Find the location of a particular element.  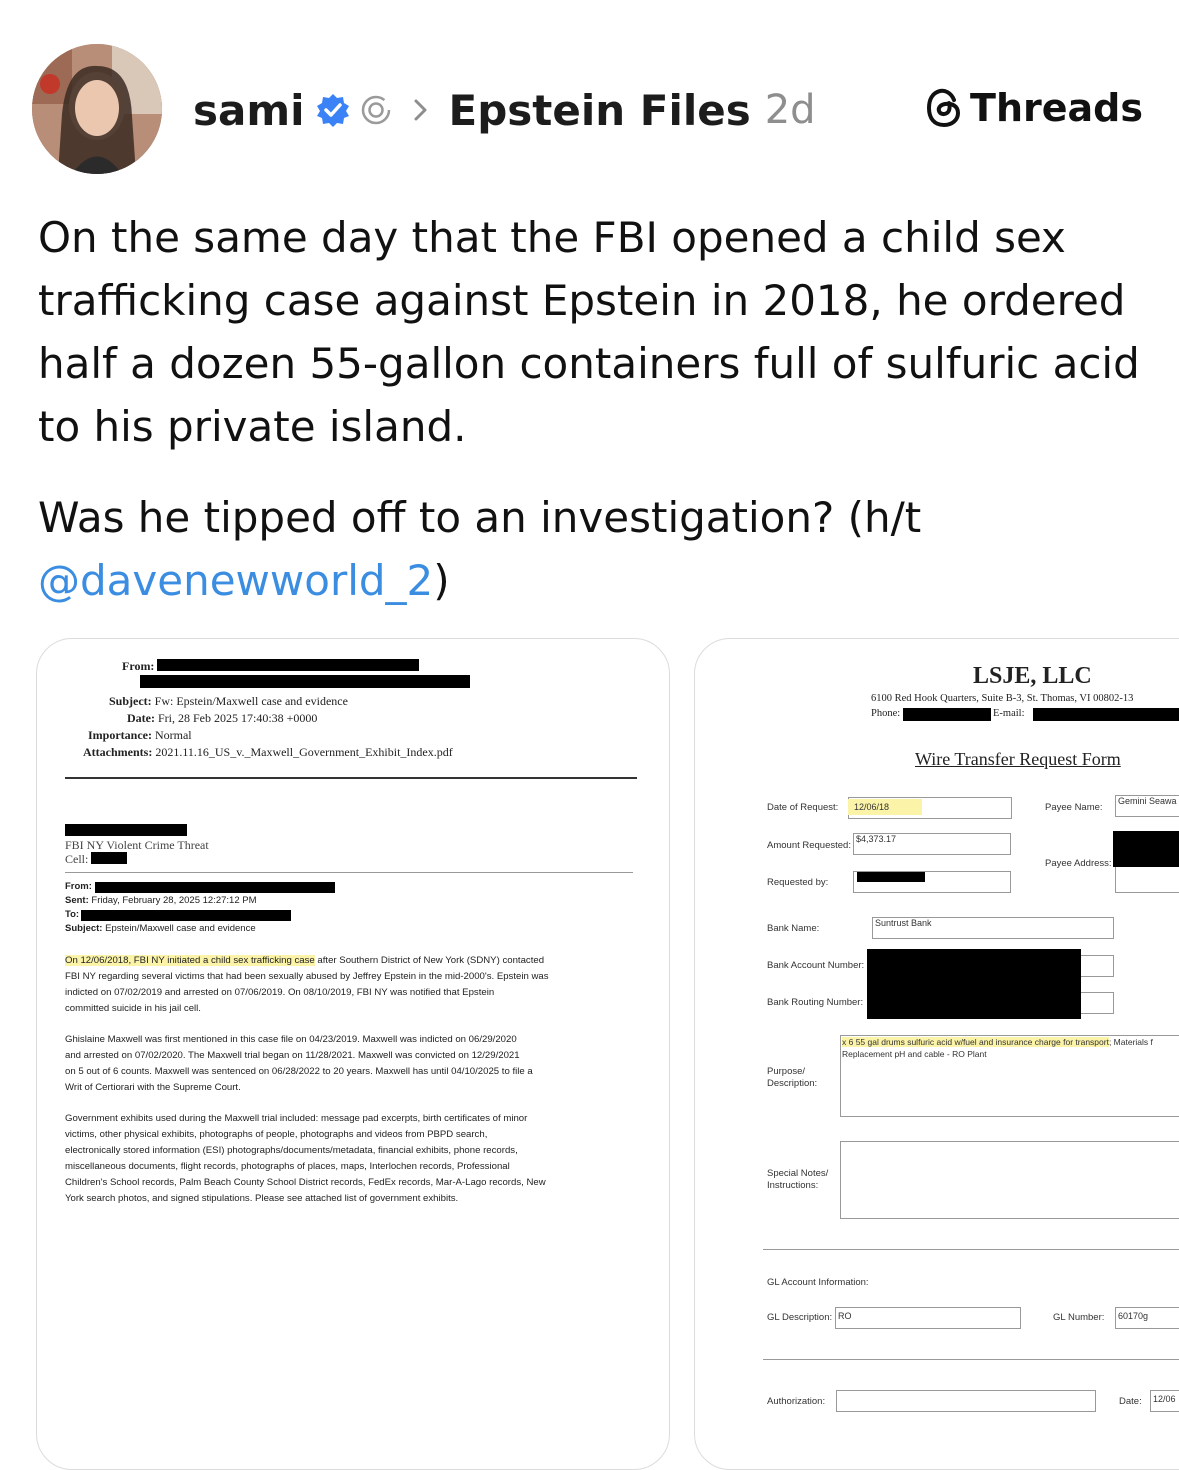

gl-info-label: GL Account Information: is located at coordinates (818, 1282).